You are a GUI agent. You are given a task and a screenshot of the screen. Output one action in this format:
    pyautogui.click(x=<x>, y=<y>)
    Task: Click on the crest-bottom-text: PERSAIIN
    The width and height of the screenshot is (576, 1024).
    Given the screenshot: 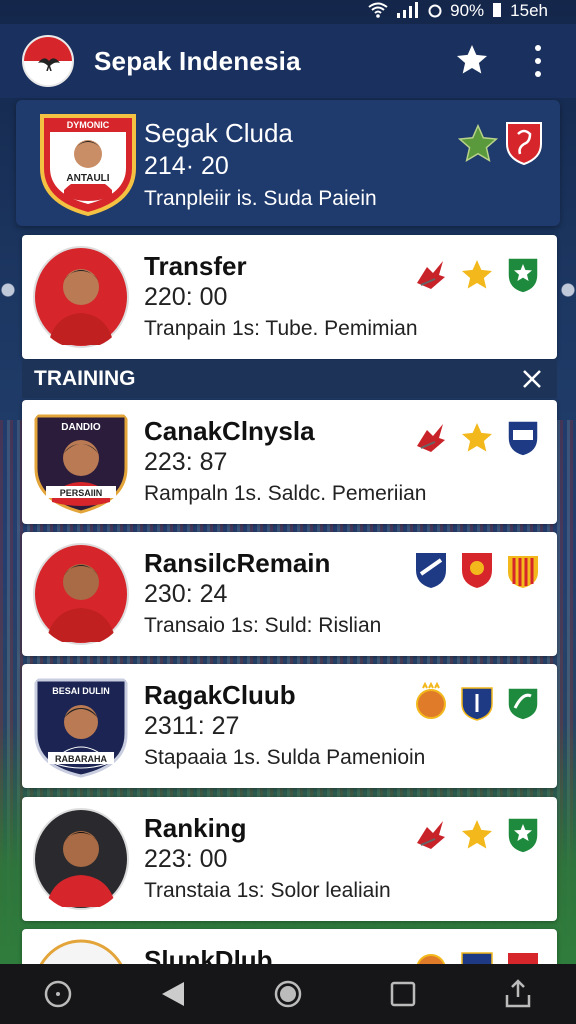 What is the action you would take?
    pyautogui.click(x=81, y=493)
    